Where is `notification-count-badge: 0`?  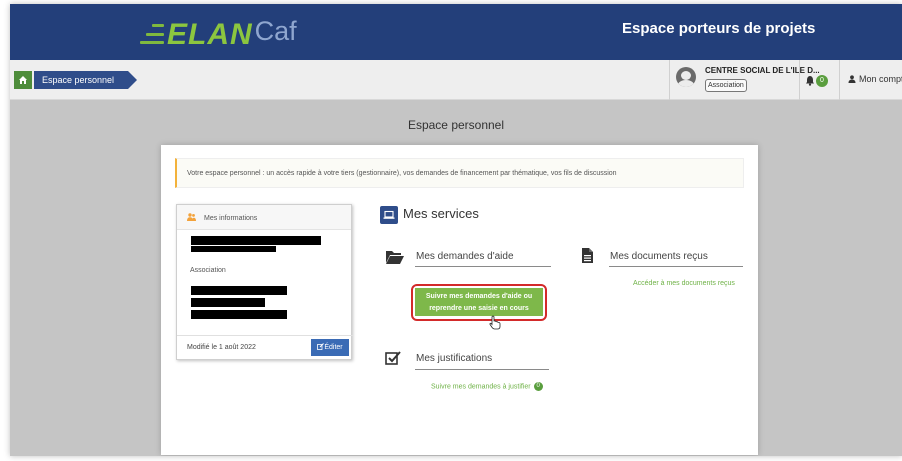 notification-count-badge: 0 is located at coordinates (822, 81).